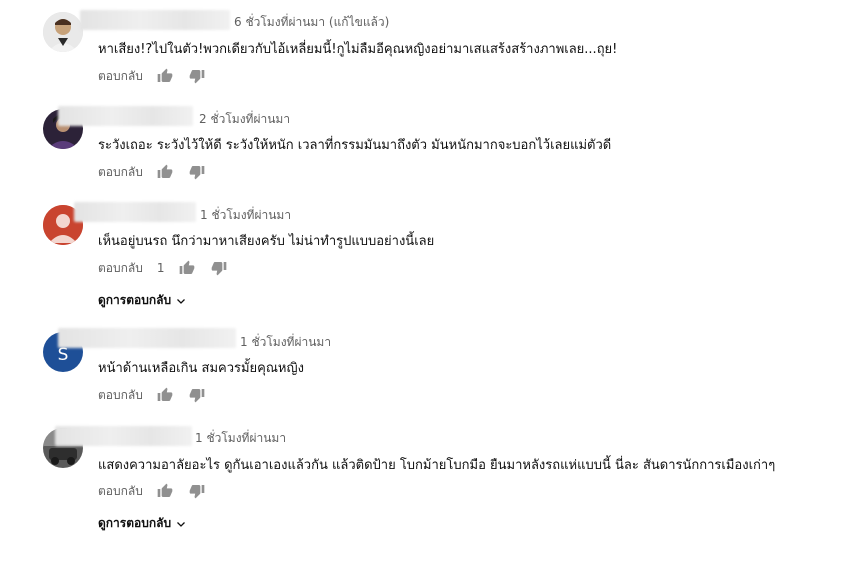 The height and width of the screenshot is (582, 862). I want to click on comment-timestamp: 6 ชั่วโมงที่ผ่านมา (แก้ไขแล้ว), so click(311, 22).